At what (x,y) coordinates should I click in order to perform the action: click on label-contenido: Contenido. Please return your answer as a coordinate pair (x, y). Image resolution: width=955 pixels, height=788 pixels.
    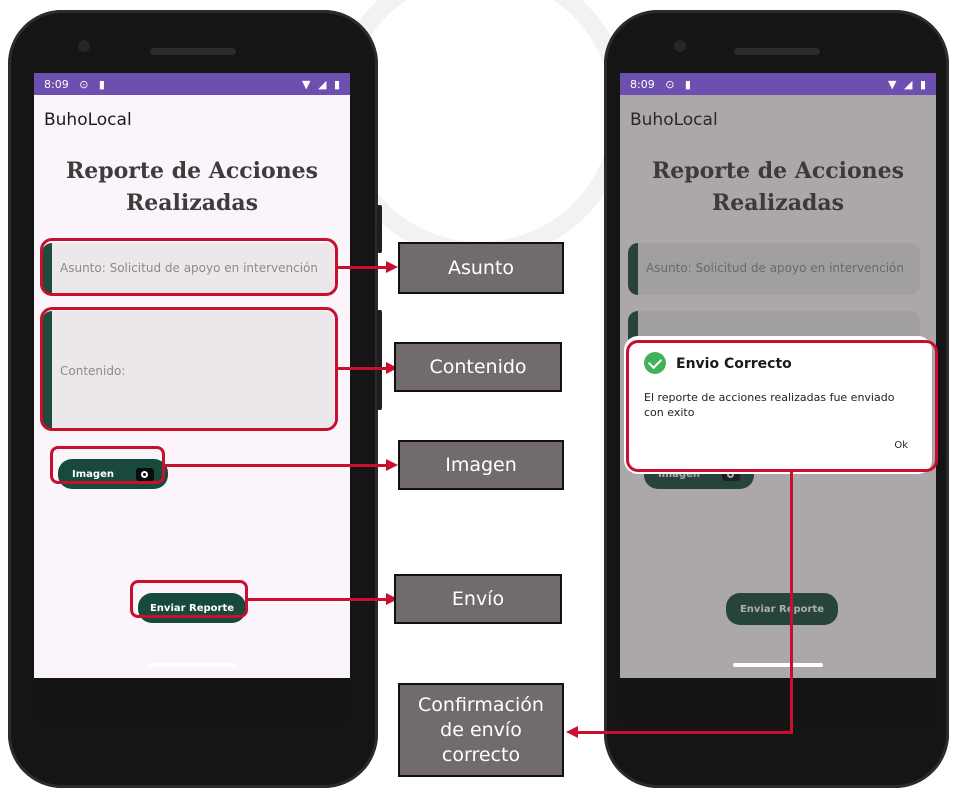
    Looking at the image, I should click on (478, 367).